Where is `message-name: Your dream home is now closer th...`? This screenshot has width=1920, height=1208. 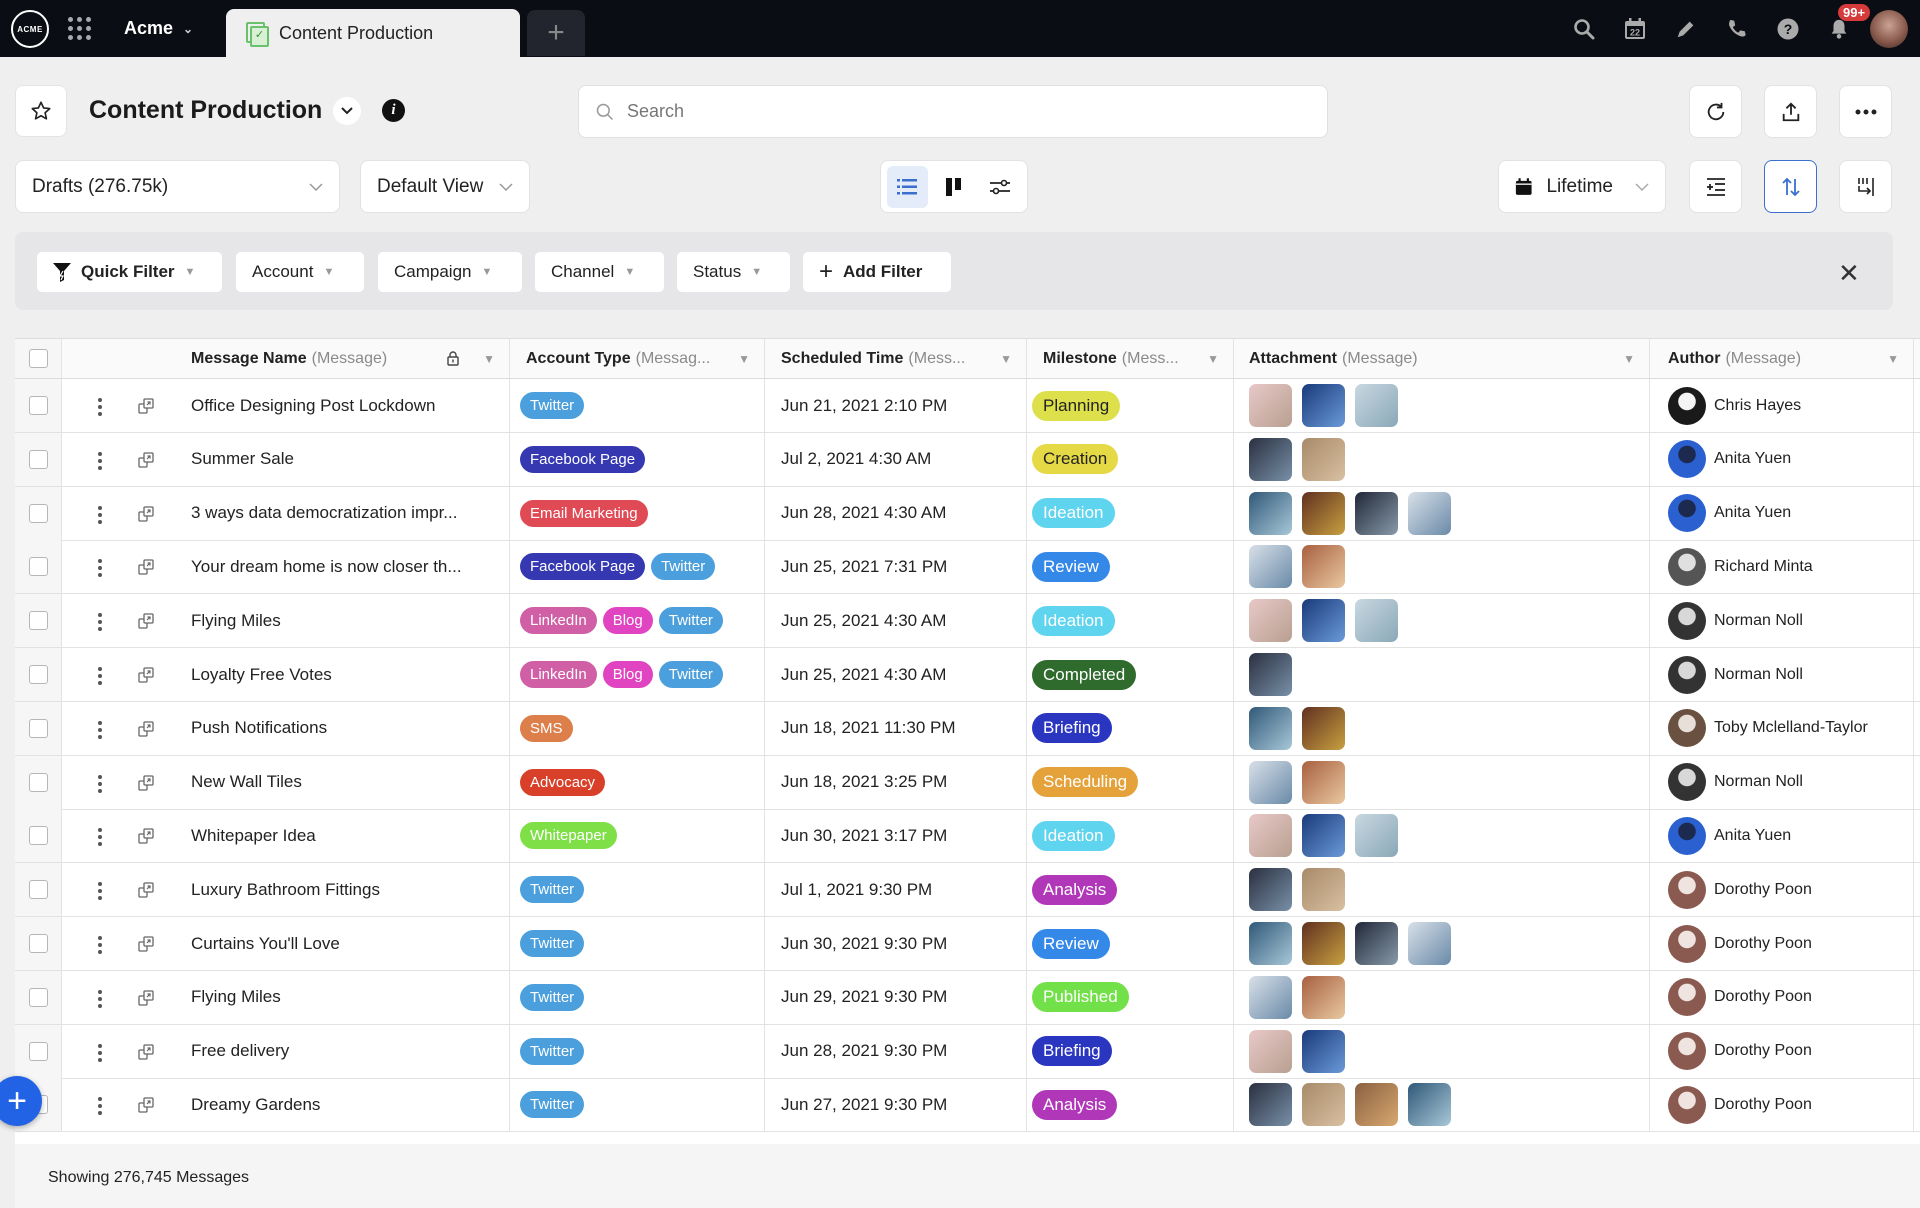 message-name: Your dream home is now closer th... is located at coordinates (326, 567).